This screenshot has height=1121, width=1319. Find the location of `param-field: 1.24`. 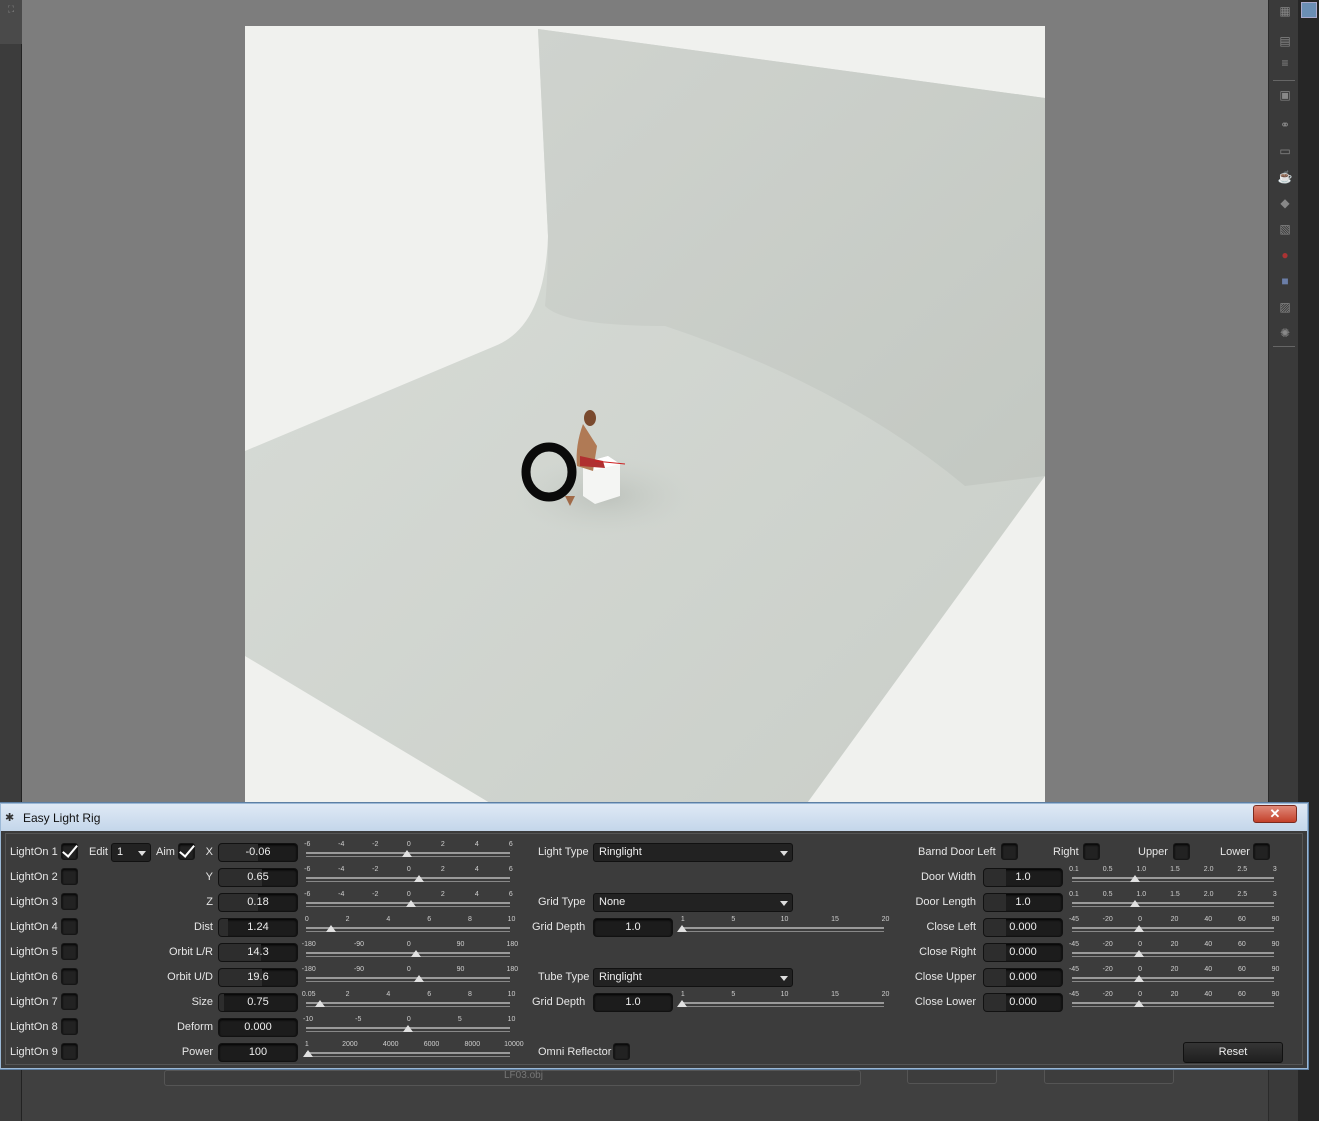

param-field: 1.24 is located at coordinates (258, 927).